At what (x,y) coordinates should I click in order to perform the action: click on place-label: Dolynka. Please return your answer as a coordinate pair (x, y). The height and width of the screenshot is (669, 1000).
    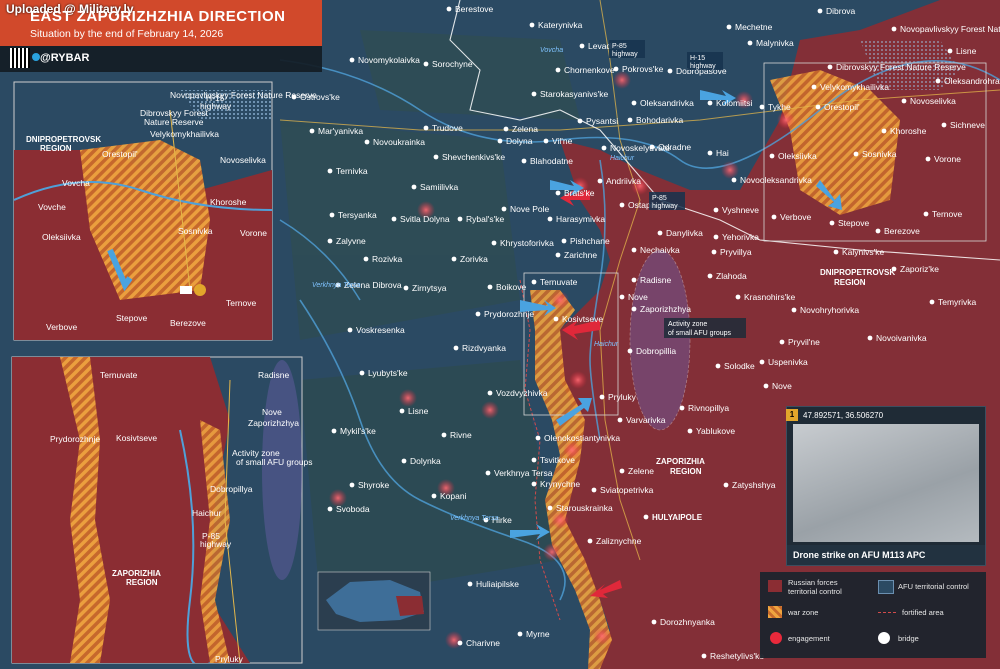
    Looking at the image, I should click on (425, 461).